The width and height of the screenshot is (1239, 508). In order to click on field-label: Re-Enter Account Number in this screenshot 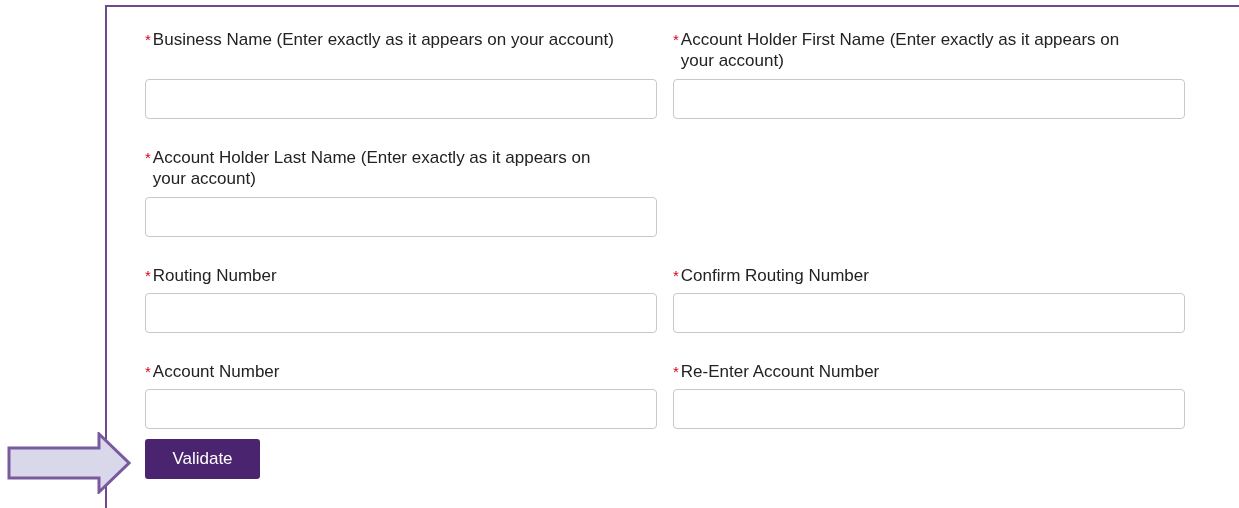, I will do `click(780, 371)`.